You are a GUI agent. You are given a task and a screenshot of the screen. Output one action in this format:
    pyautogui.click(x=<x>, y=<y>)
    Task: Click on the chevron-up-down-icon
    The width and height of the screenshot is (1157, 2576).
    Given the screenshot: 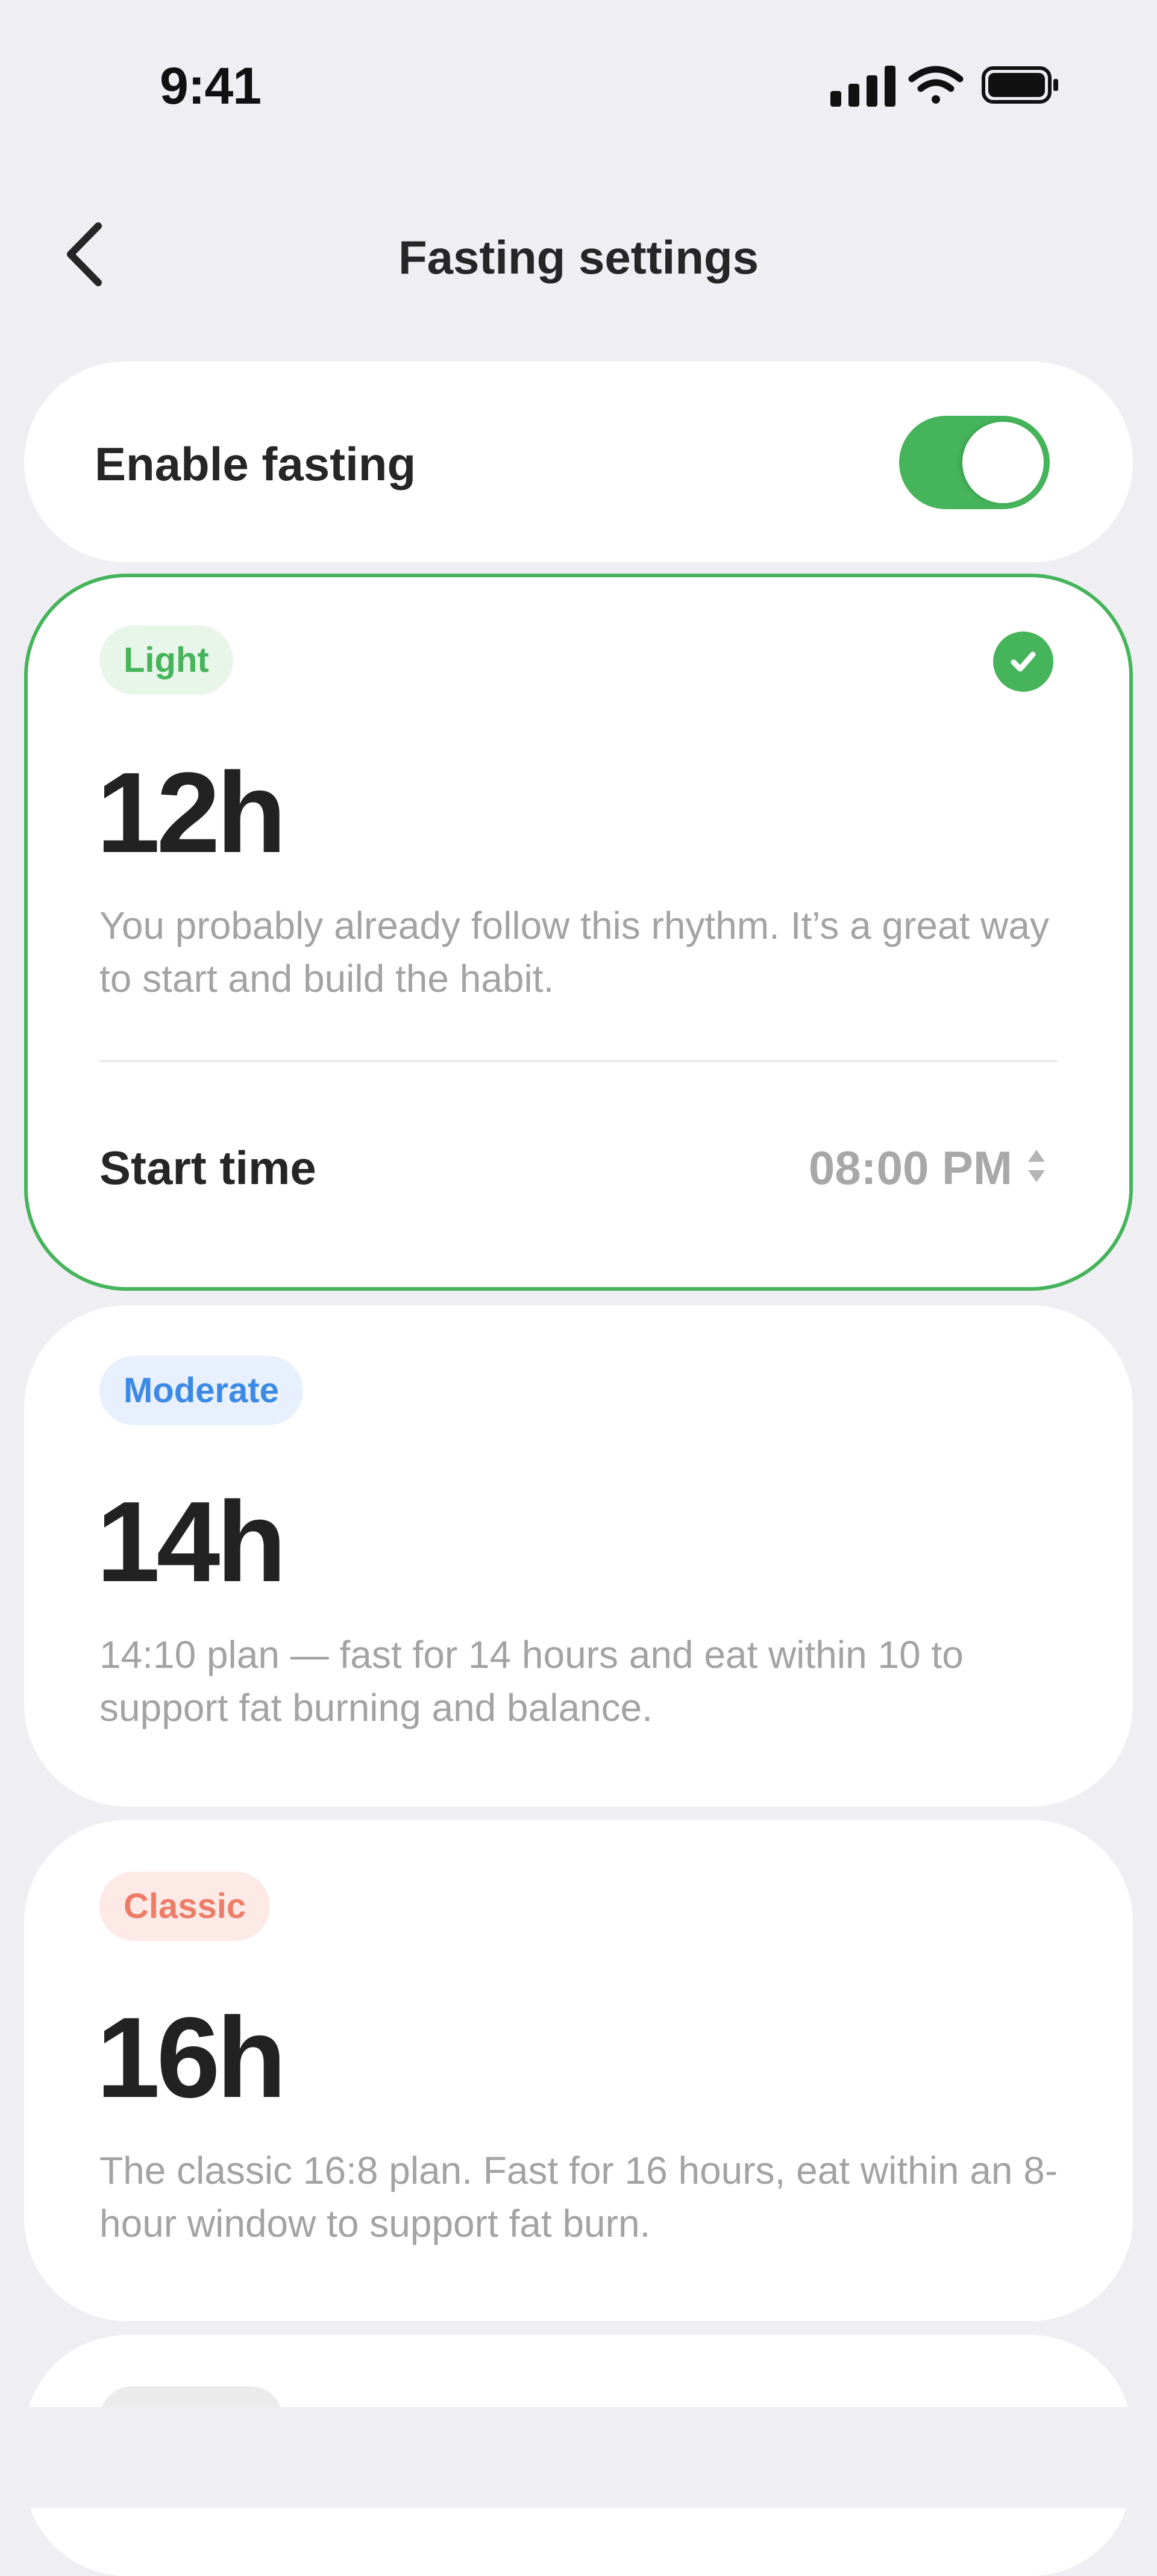 What is the action you would take?
    pyautogui.click(x=1036, y=1166)
    